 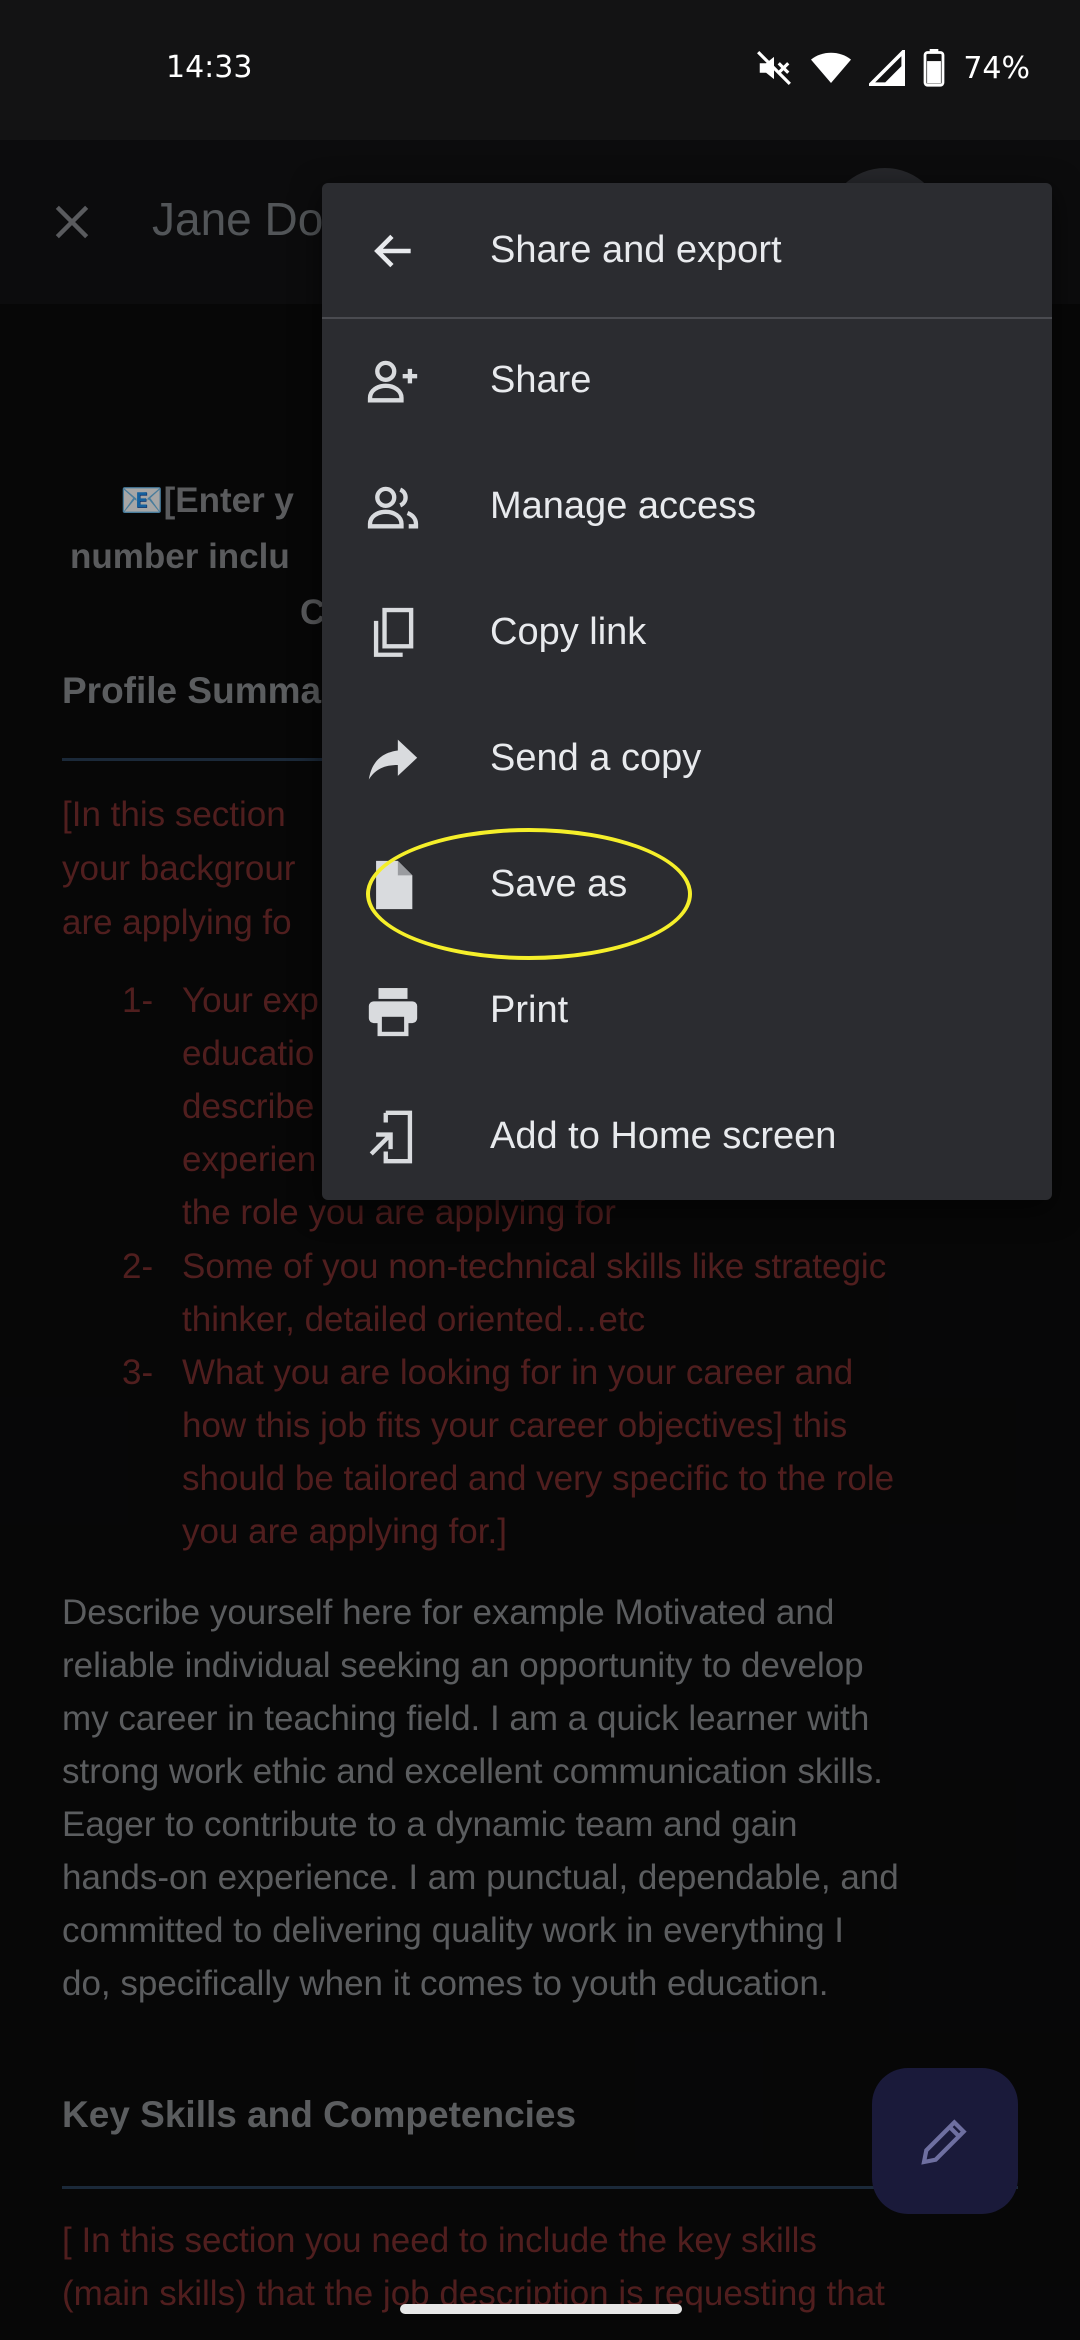 I want to click on menu-item-manage-access: Manage access, so click(x=687, y=506).